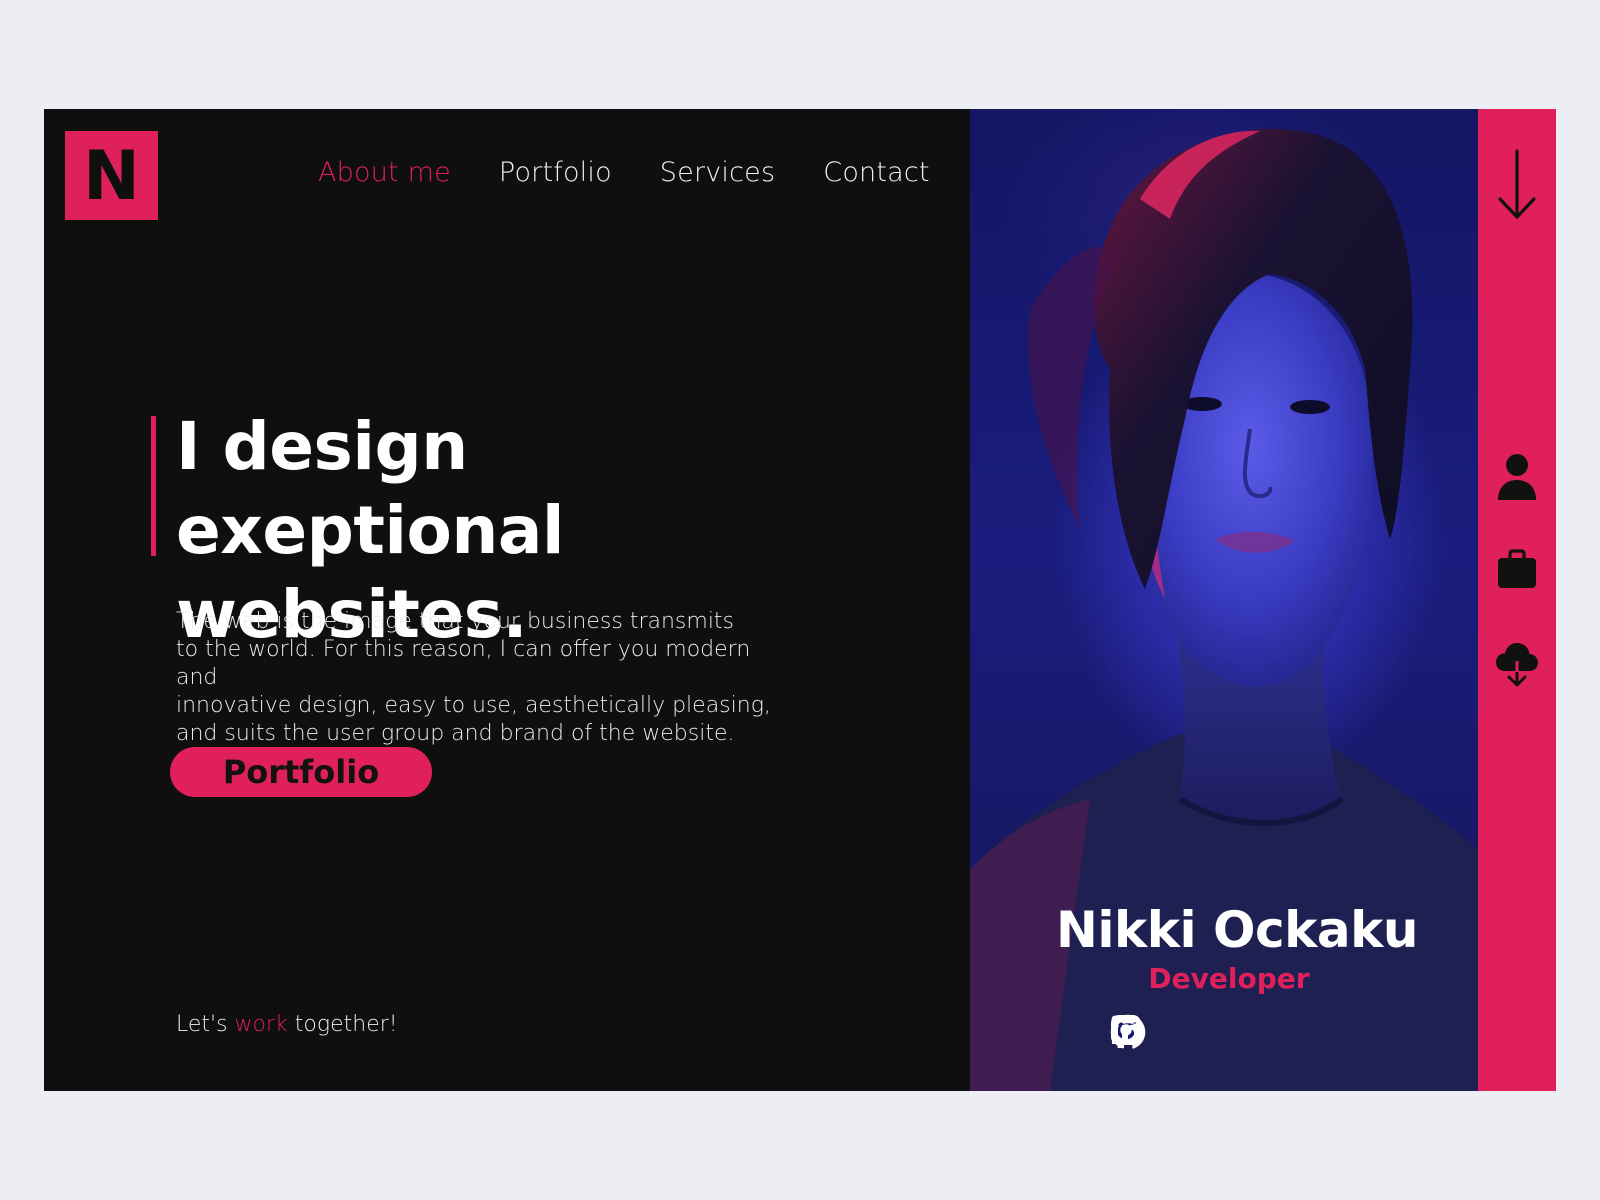 This screenshot has height=1200, width=1600. Describe the element at coordinates (1163, 1034) in the screenshot. I see `instagram-icon` at that location.